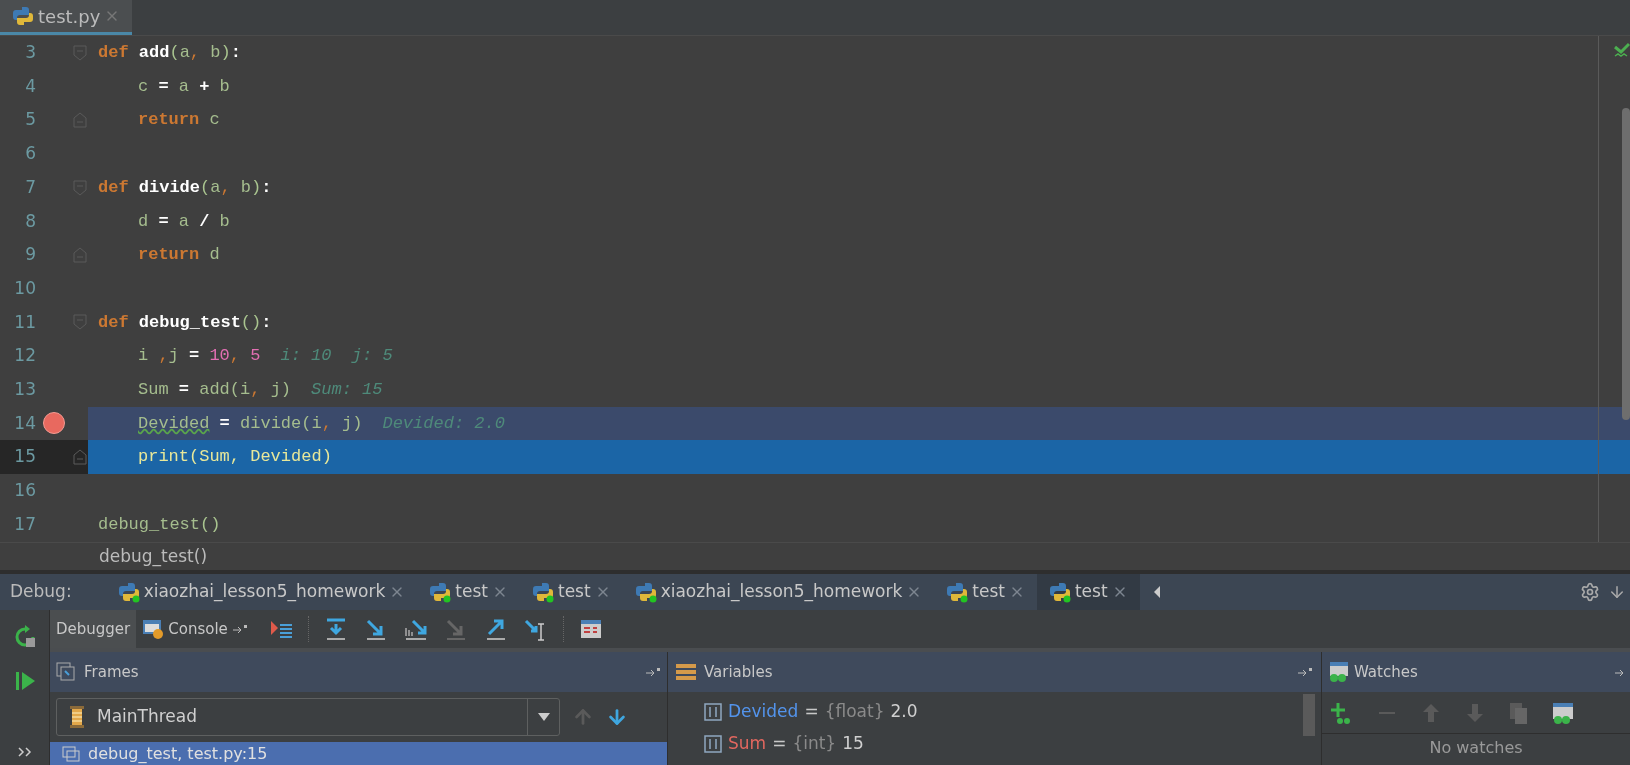 Image resolution: width=1630 pixels, height=765 pixels. What do you see at coordinates (1339, 672) in the screenshot?
I see `watches-icon` at bounding box center [1339, 672].